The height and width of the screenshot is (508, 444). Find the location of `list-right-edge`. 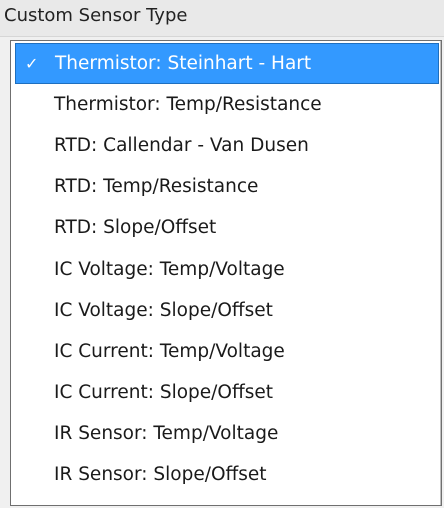

list-right-edge is located at coordinates (440, 273).